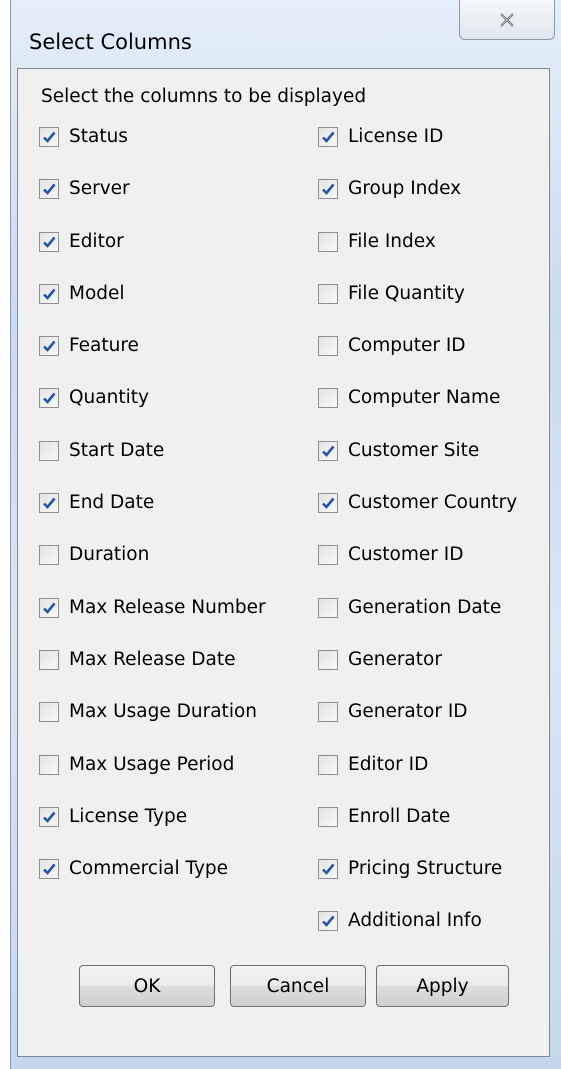  What do you see at coordinates (298, 986) in the screenshot?
I see `cancel-button: Cancel` at bounding box center [298, 986].